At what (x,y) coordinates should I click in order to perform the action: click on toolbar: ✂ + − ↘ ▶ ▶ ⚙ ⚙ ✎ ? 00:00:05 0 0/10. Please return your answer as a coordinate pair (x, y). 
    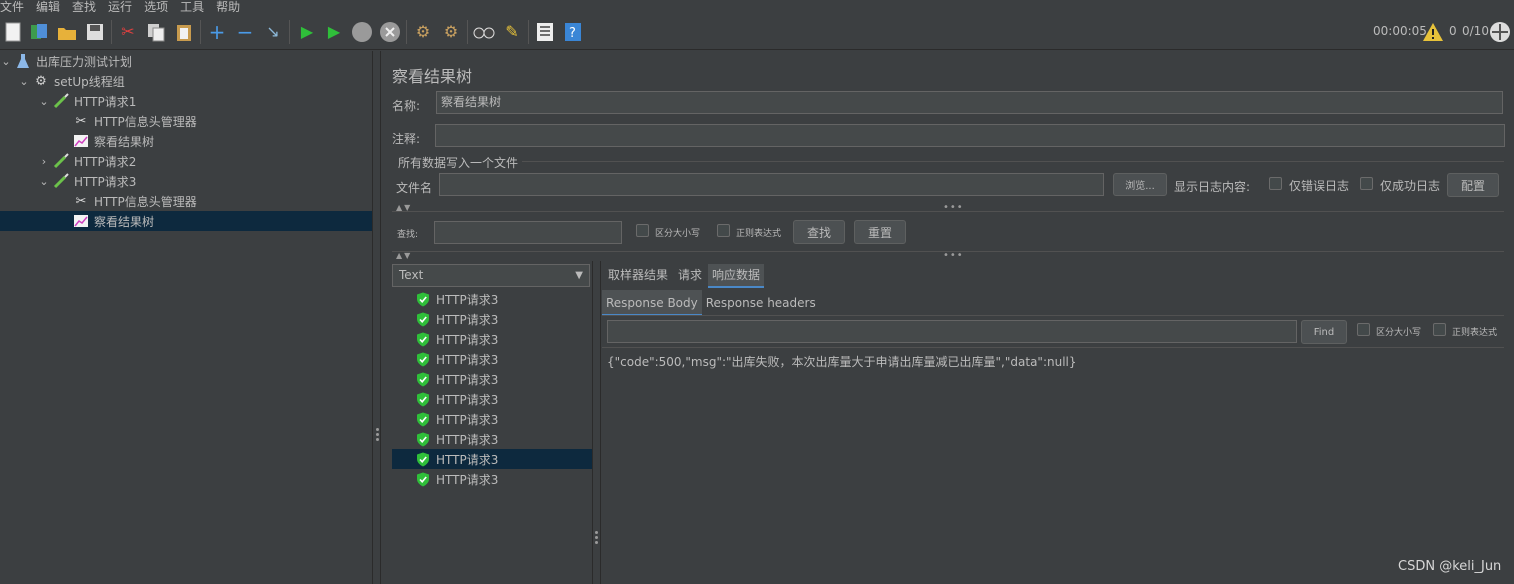
    Looking at the image, I should click on (757, 32).